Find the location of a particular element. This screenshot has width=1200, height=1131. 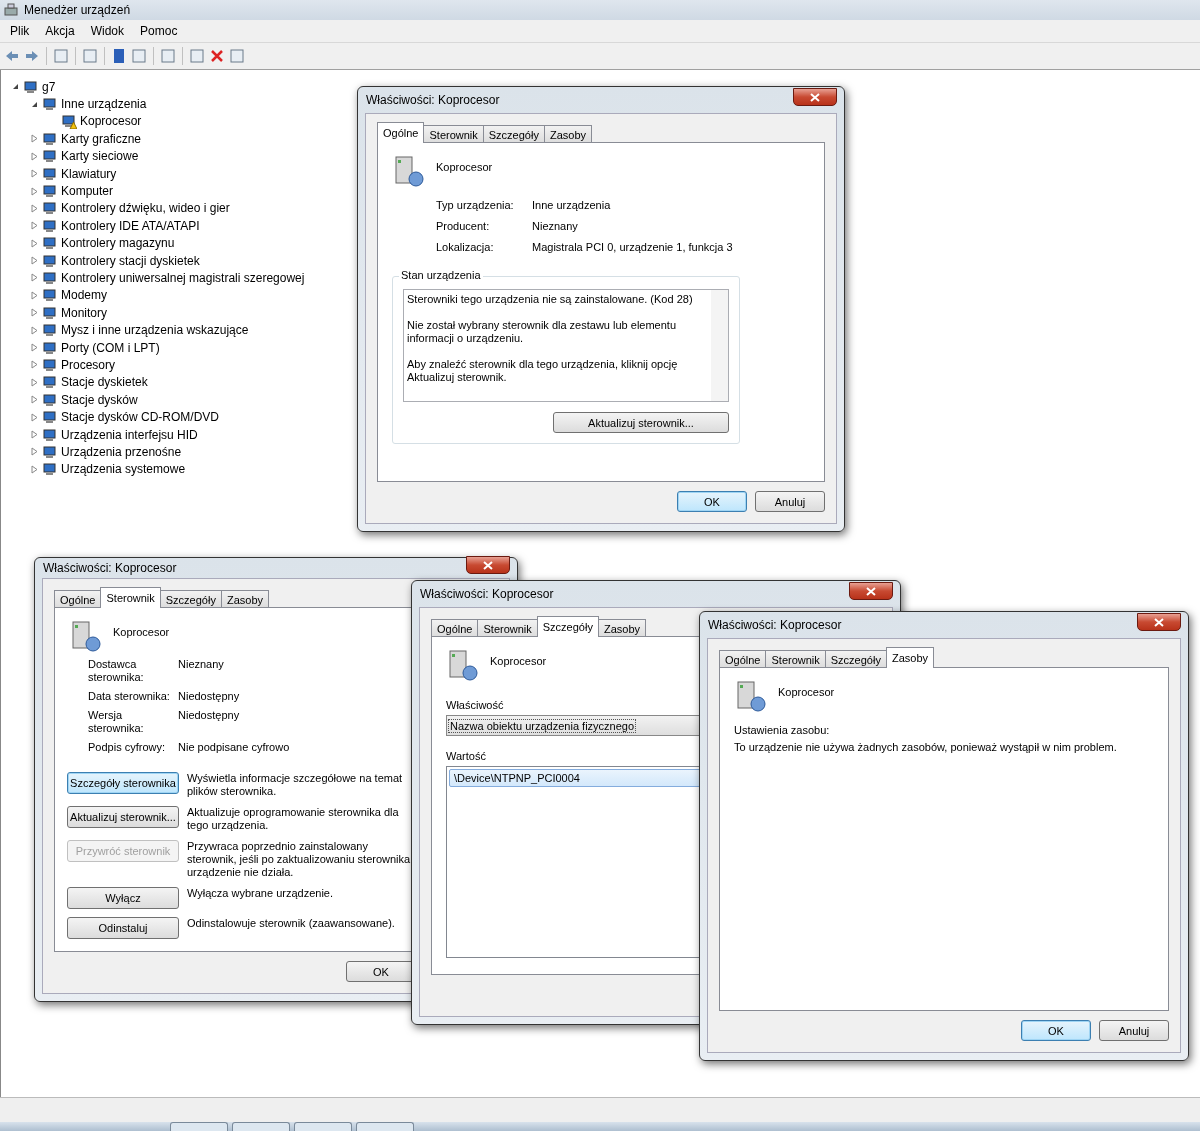

menu-item: Pomoc is located at coordinates (159, 31).